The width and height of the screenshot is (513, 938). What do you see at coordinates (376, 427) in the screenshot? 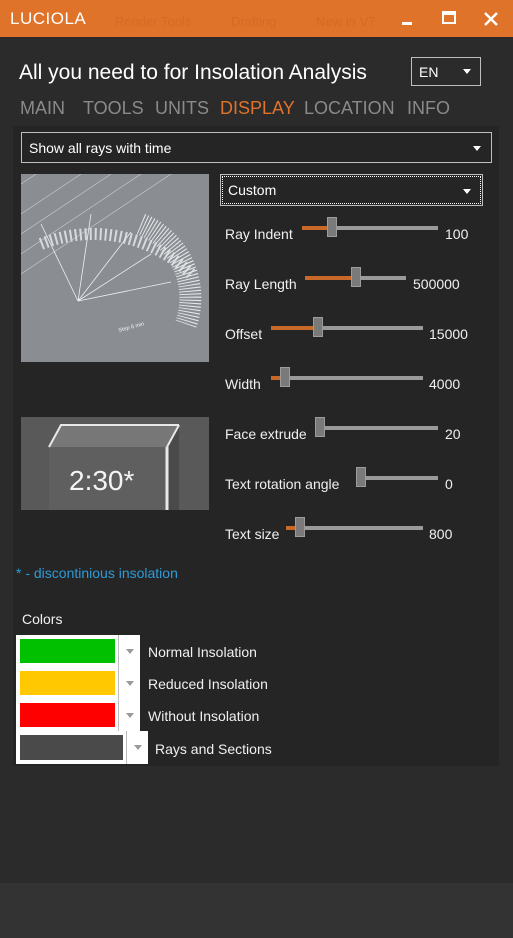
I see `face-extrude-slider` at bounding box center [376, 427].